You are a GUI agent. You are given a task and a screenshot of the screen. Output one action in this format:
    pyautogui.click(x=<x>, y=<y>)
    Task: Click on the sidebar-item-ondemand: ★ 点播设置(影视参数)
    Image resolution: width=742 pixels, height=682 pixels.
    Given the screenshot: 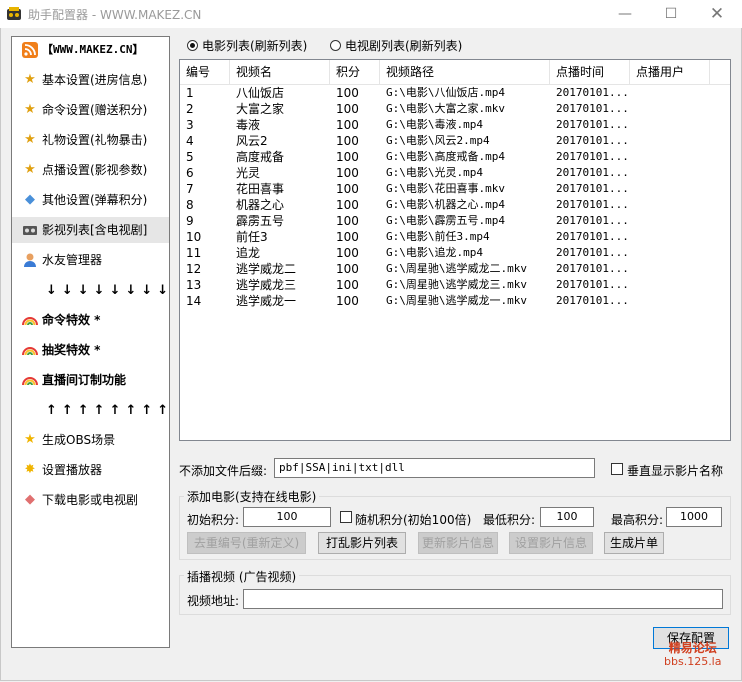 What is the action you would take?
    pyautogui.click(x=90, y=170)
    